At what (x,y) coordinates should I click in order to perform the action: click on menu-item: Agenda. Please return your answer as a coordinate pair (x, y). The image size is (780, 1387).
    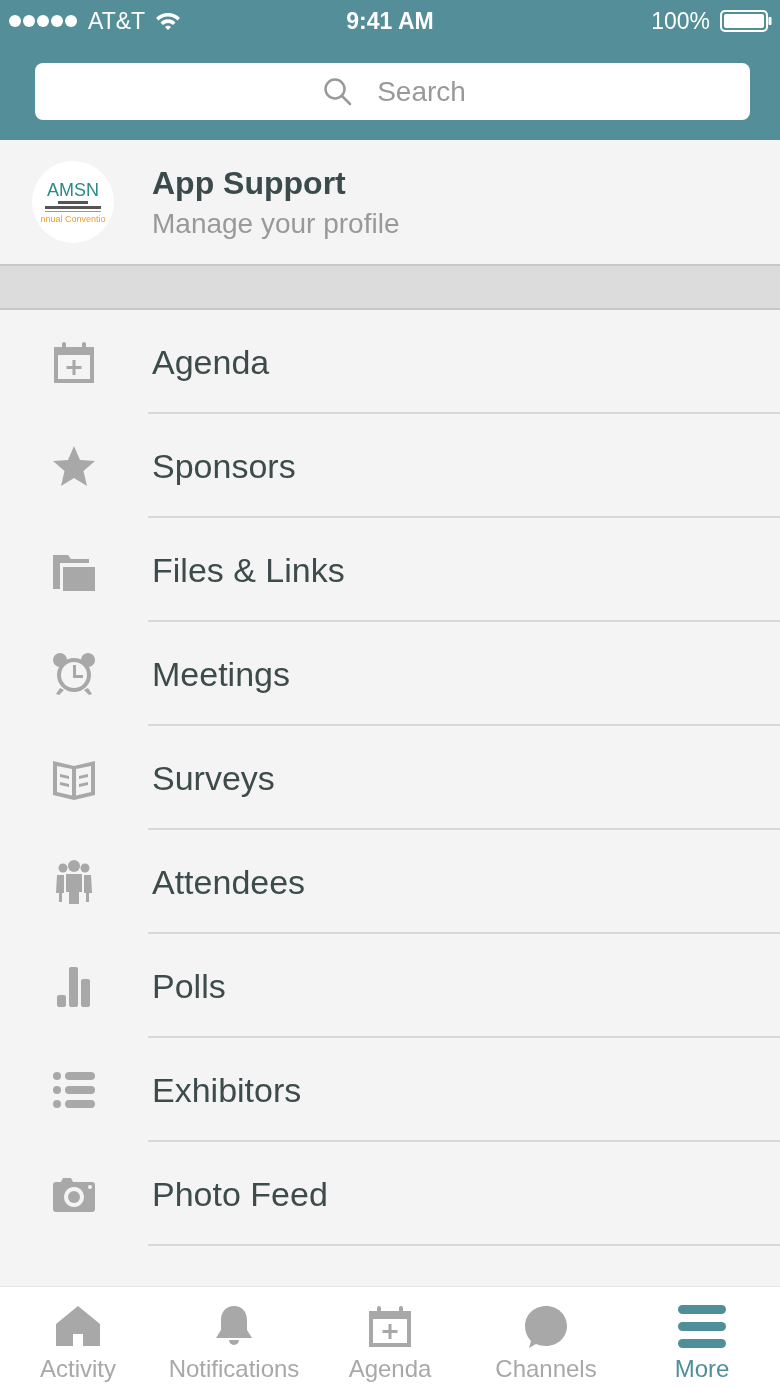
    Looking at the image, I should click on (211, 362).